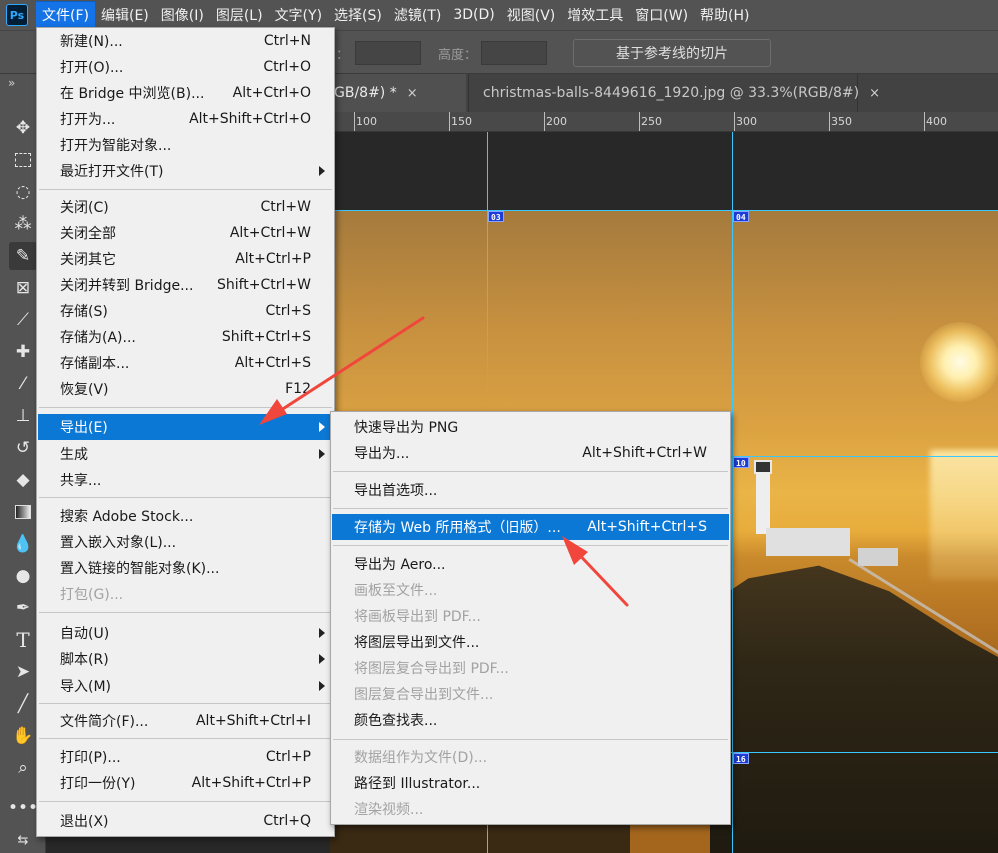 This screenshot has height=853, width=998. Describe the element at coordinates (388, 53) in the screenshot. I see `slice-width-input` at that location.